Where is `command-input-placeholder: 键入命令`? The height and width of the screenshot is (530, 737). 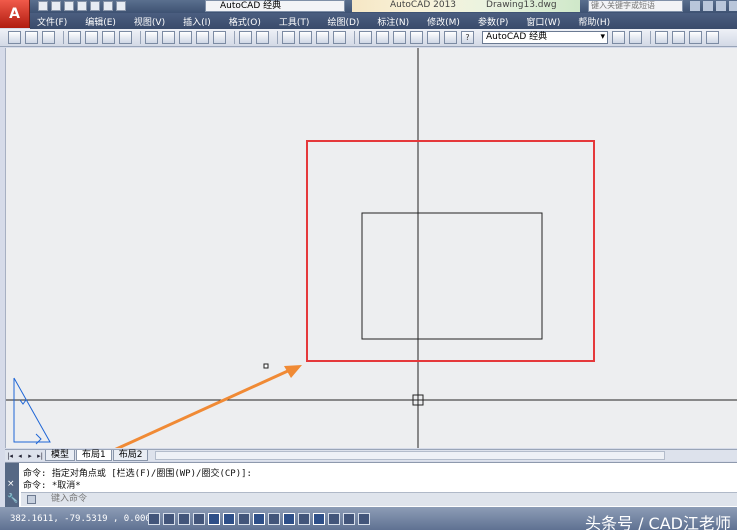
command-input-placeholder: 键入命令 is located at coordinates (69, 499).